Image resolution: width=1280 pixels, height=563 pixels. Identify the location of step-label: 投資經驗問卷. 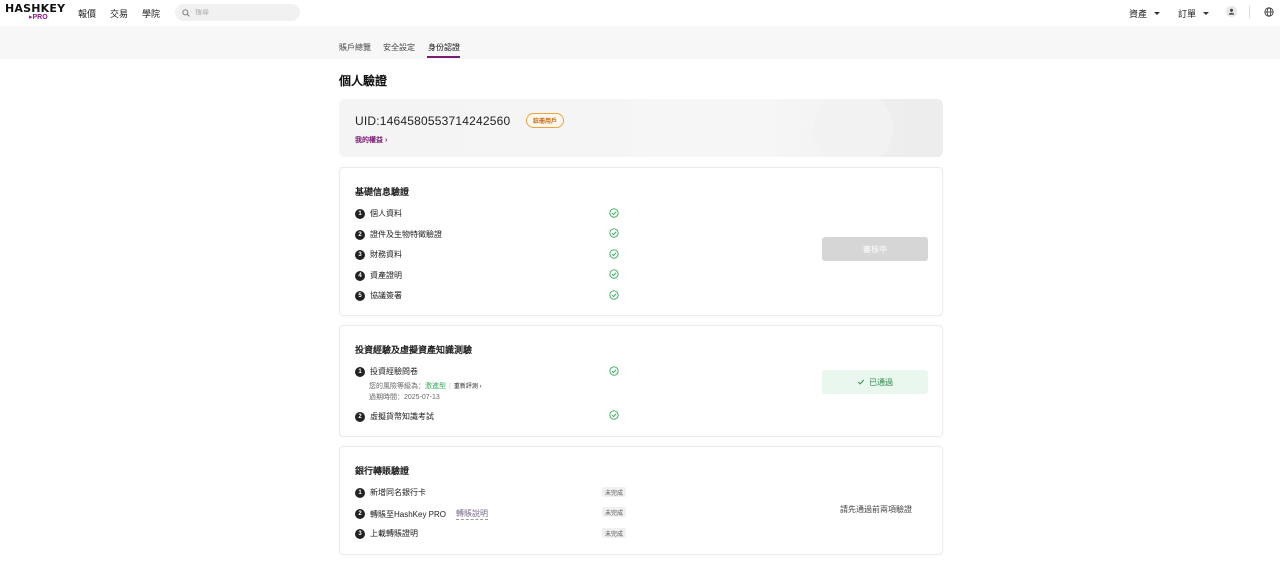
(394, 371).